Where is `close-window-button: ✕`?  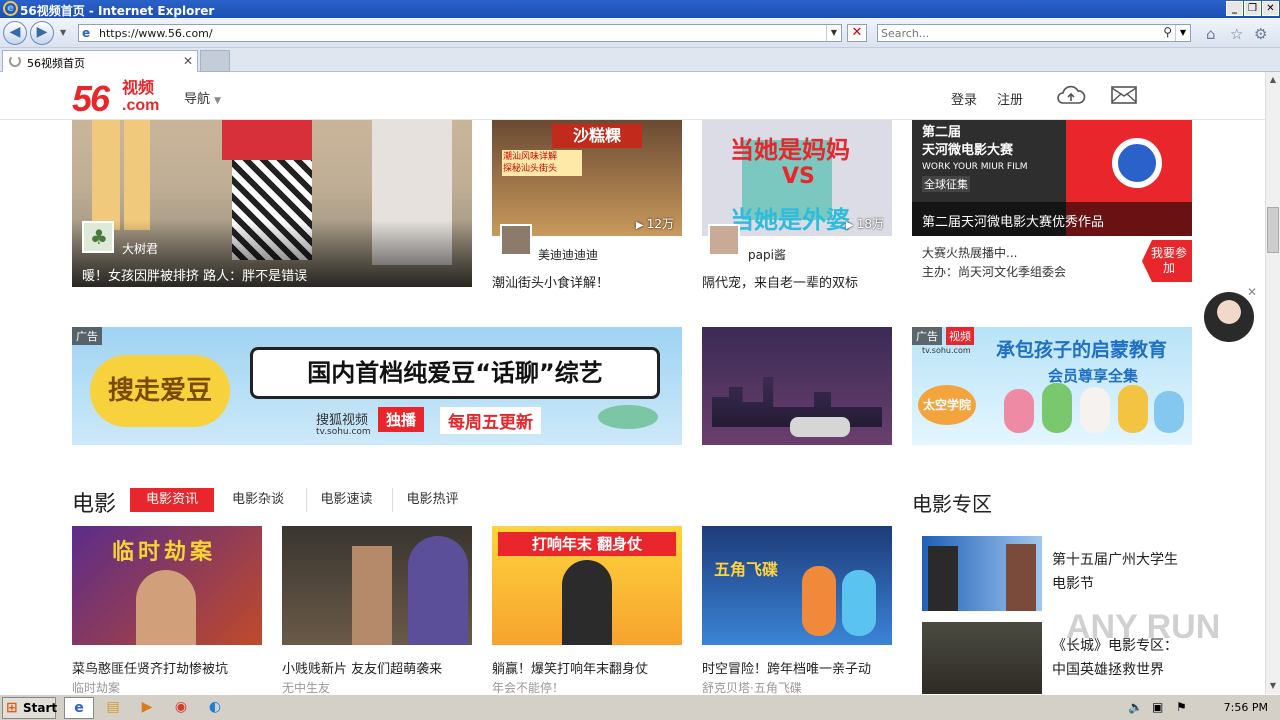 close-window-button: ✕ is located at coordinates (1270, 8).